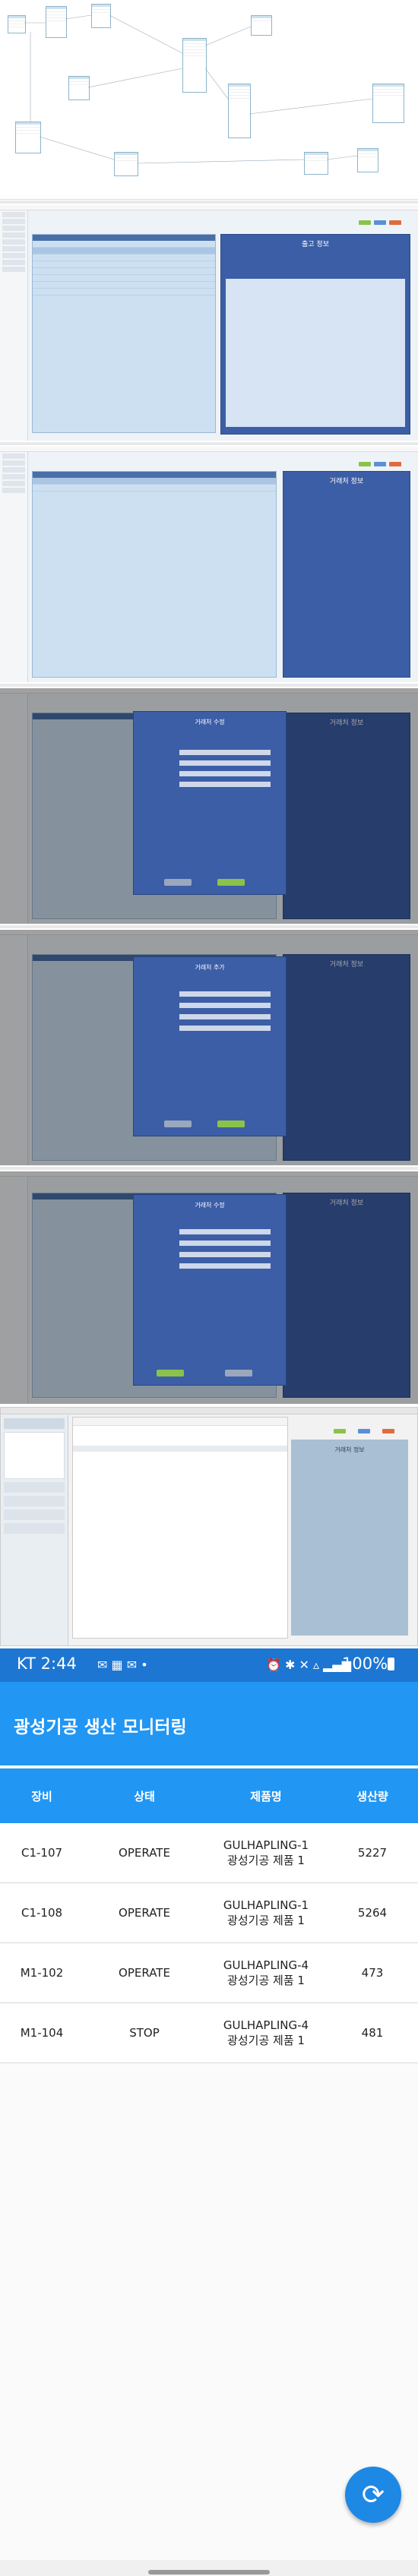 Image resolution: width=418 pixels, height=2576 pixels. What do you see at coordinates (372, 2033) in the screenshot?
I see `cell-qty: 481` at bounding box center [372, 2033].